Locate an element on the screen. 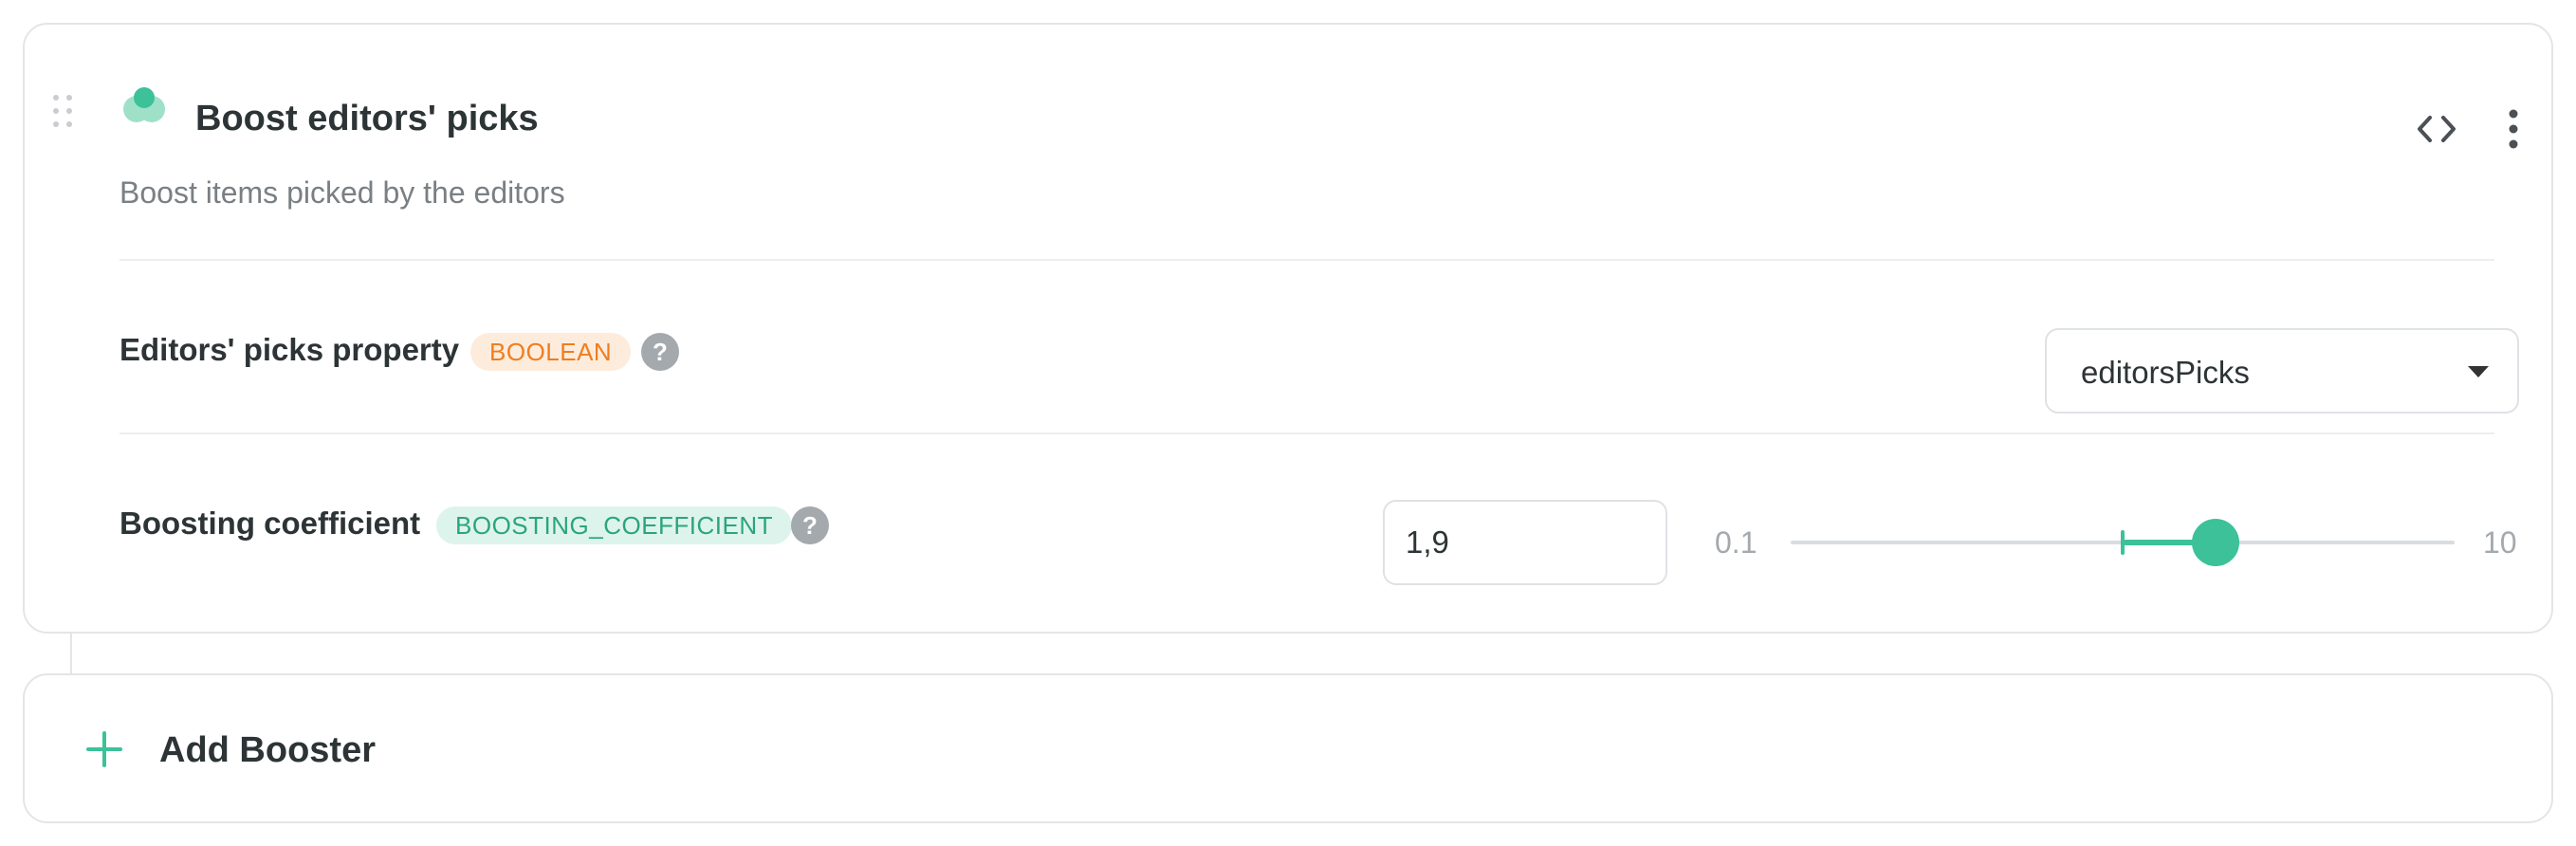 This screenshot has width=2576, height=846. editors-picks-select: editorsPicks is located at coordinates (2282, 371).